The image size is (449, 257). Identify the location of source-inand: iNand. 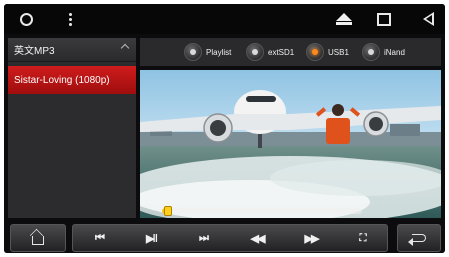
(383, 52).